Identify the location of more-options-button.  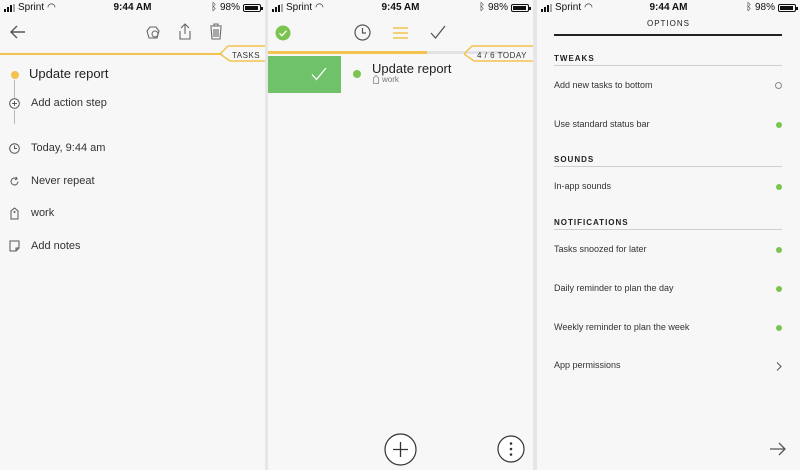
(511, 449).